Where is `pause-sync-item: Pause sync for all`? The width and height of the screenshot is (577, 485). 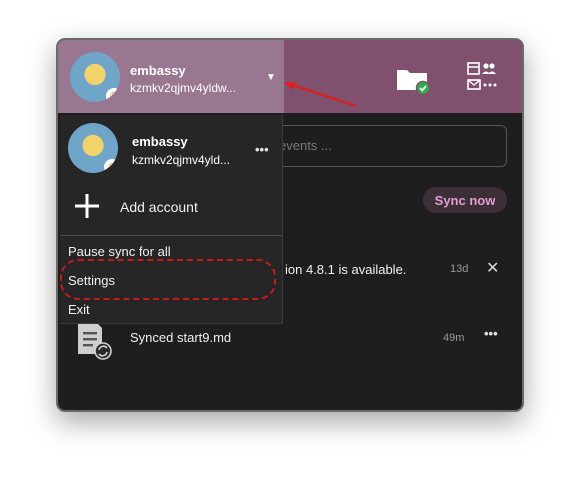 pause-sync-item: Pause sync for all is located at coordinates (119, 251).